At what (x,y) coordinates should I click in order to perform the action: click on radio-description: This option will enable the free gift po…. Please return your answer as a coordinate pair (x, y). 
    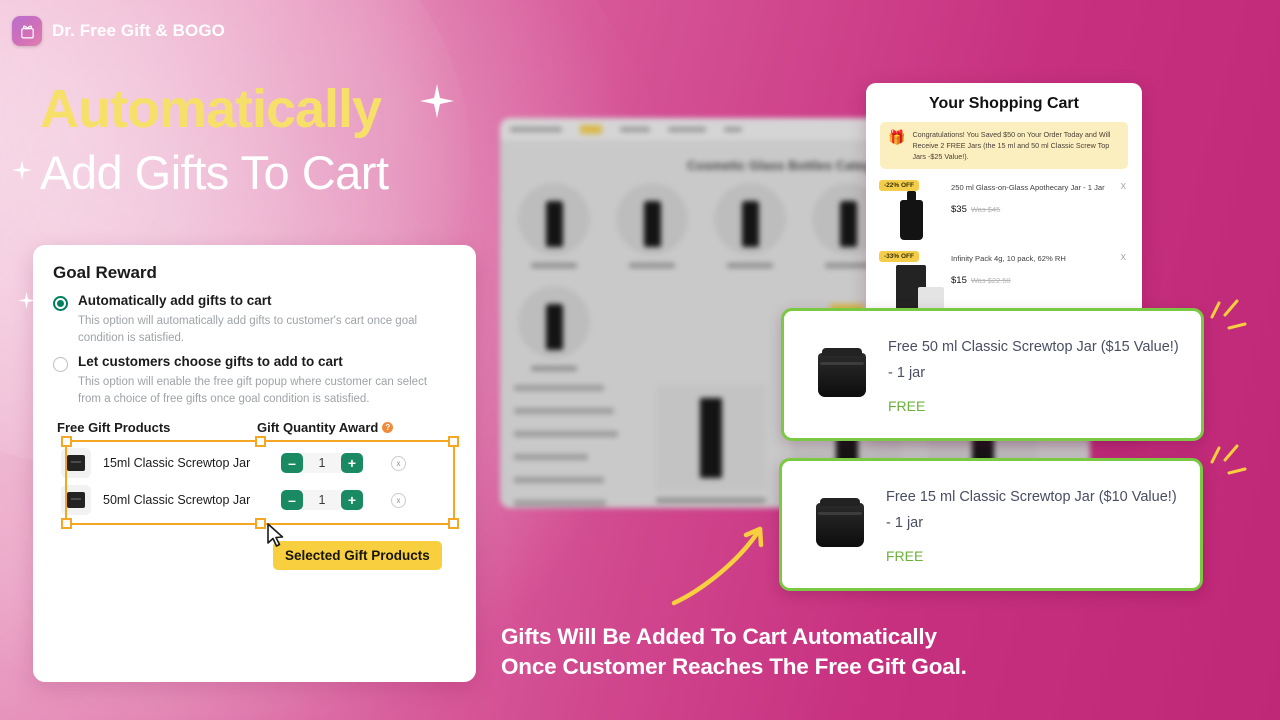
    Looking at the image, I should click on (253, 391).